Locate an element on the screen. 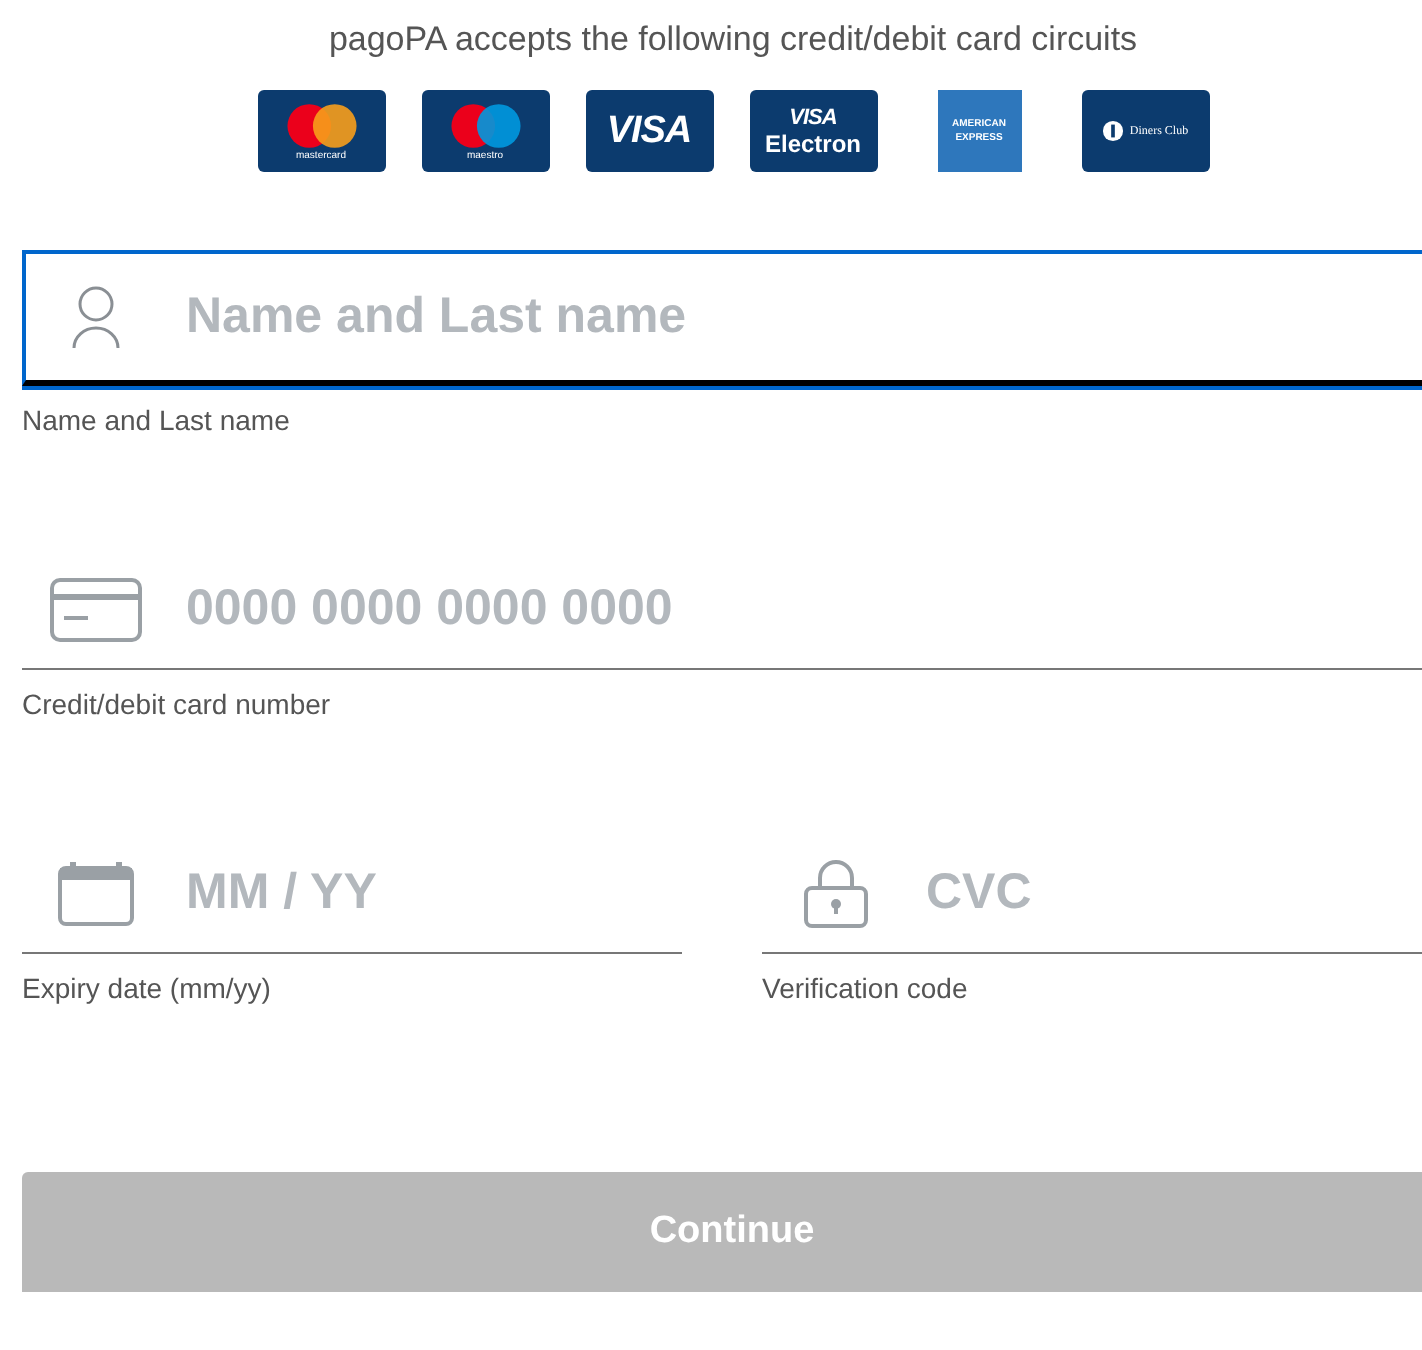 The width and height of the screenshot is (1422, 1350). text-input: 0000 0000 0000 0000 is located at coordinates (802, 609).